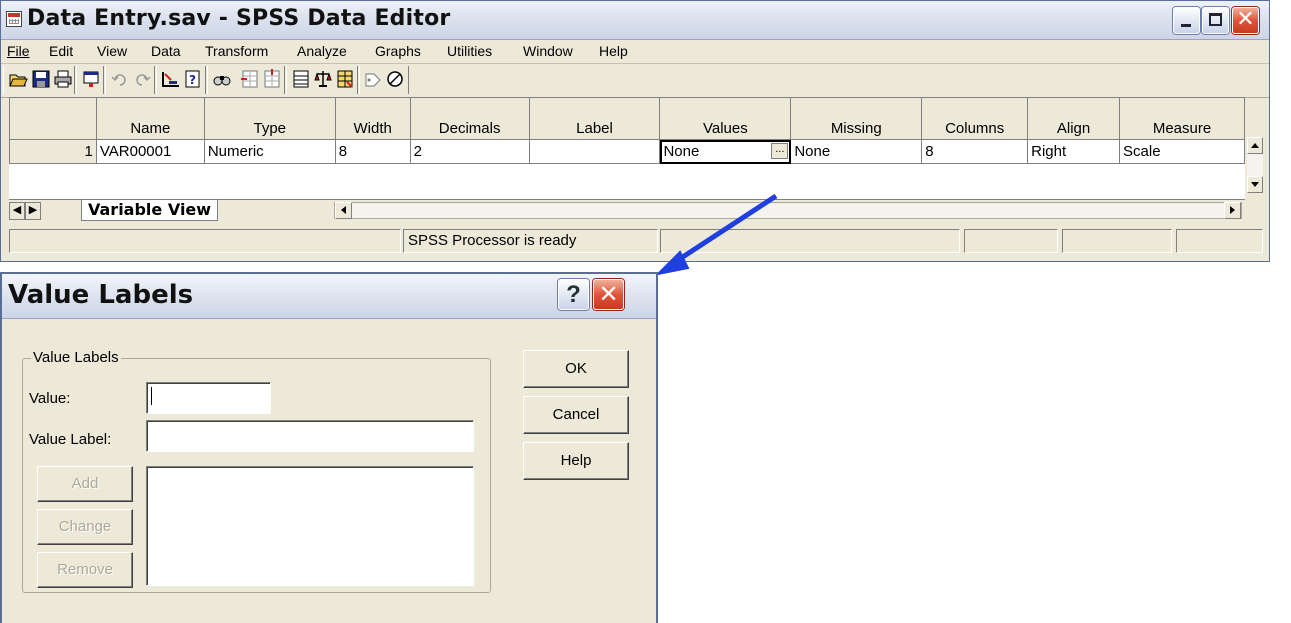 The height and width of the screenshot is (623, 1291). What do you see at coordinates (856, 118) in the screenshot?
I see `column-header-missing: Missing` at bounding box center [856, 118].